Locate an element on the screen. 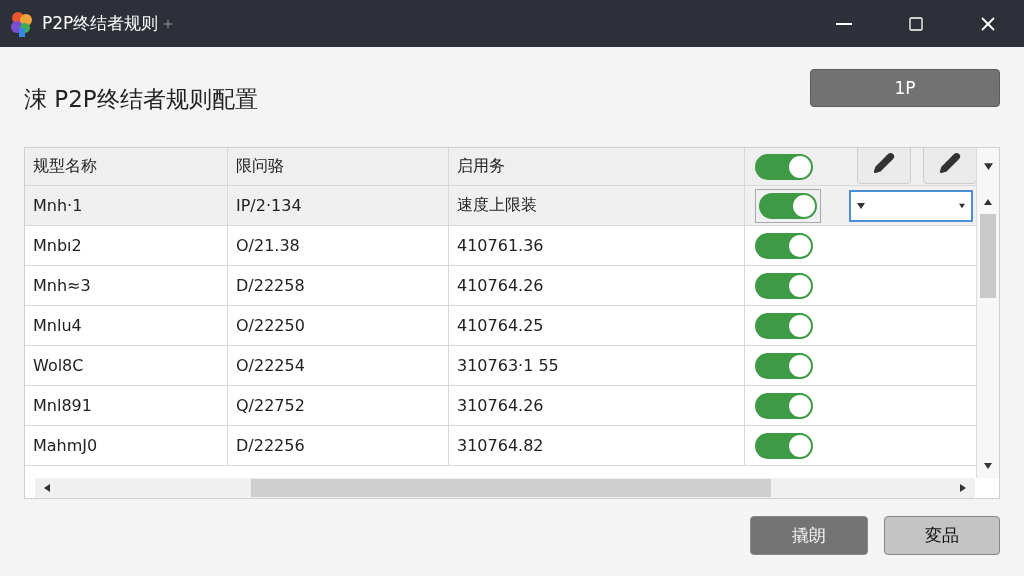 Image resolution: width=1024 pixels, height=576 pixels. table-cell: 310763·1 55 is located at coordinates (597, 365).